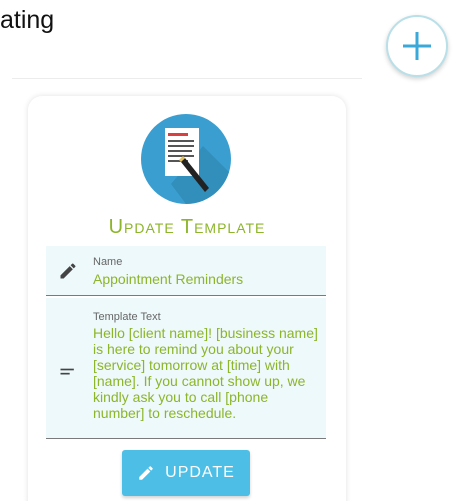  I want to click on name-field-value: Appointment Reminders, so click(205, 279).